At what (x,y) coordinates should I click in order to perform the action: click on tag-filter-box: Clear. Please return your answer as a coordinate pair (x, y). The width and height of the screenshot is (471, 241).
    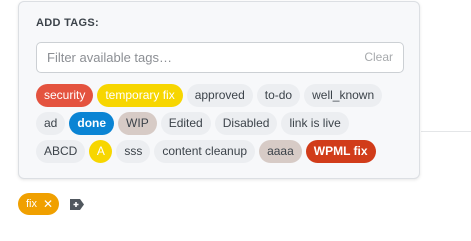
    Looking at the image, I should click on (220, 57).